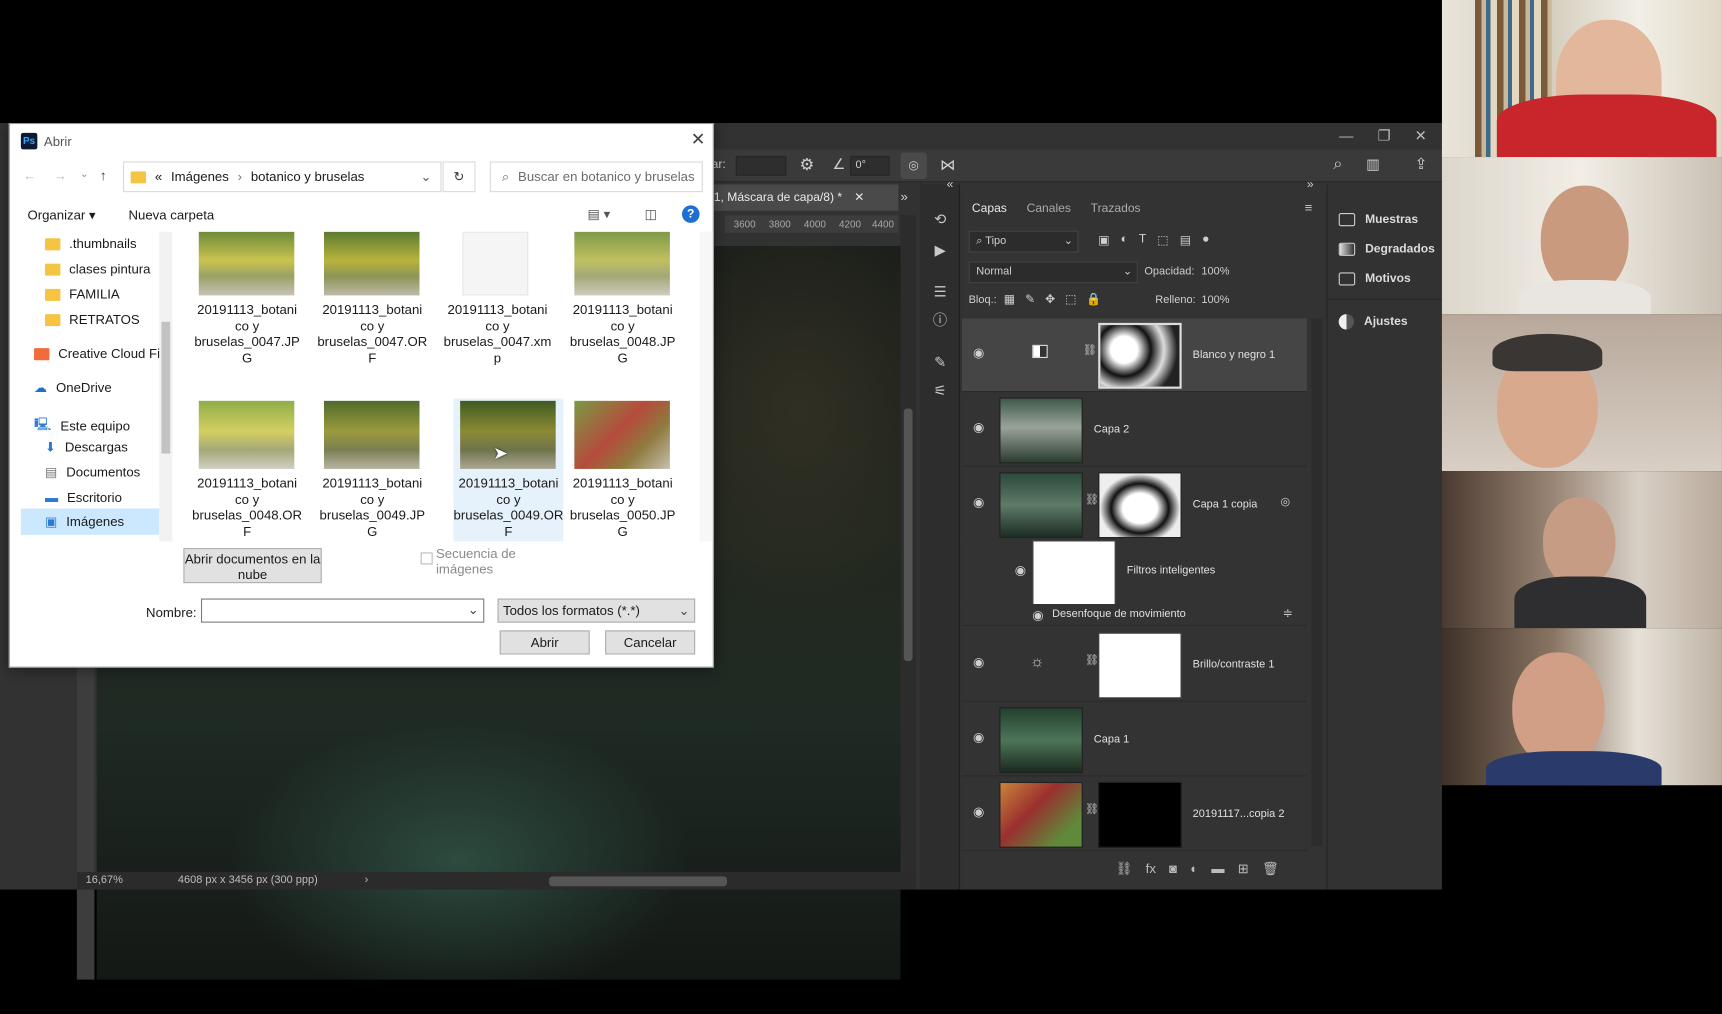  I want to click on layer-row: ◉ ⛓ Capa 1 copia ◎, so click(1134, 504).